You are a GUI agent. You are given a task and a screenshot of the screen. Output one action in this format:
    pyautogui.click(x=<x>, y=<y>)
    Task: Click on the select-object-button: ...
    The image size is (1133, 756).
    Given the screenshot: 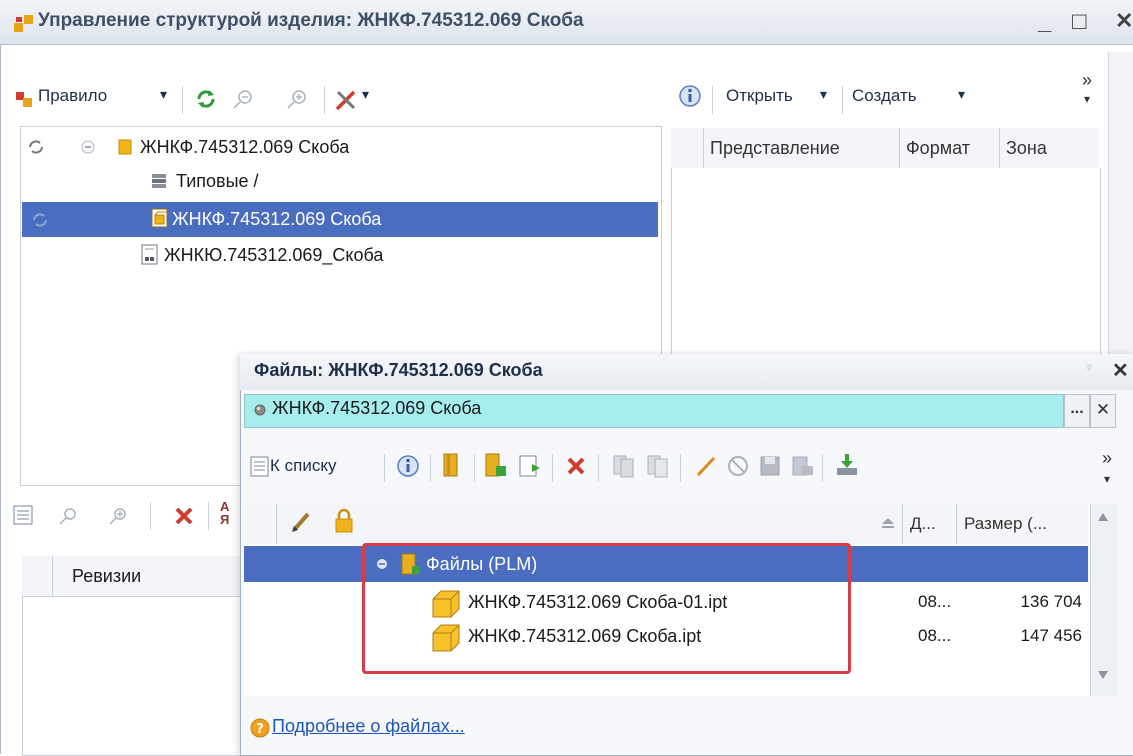 What is the action you would take?
    pyautogui.click(x=1077, y=411)
    